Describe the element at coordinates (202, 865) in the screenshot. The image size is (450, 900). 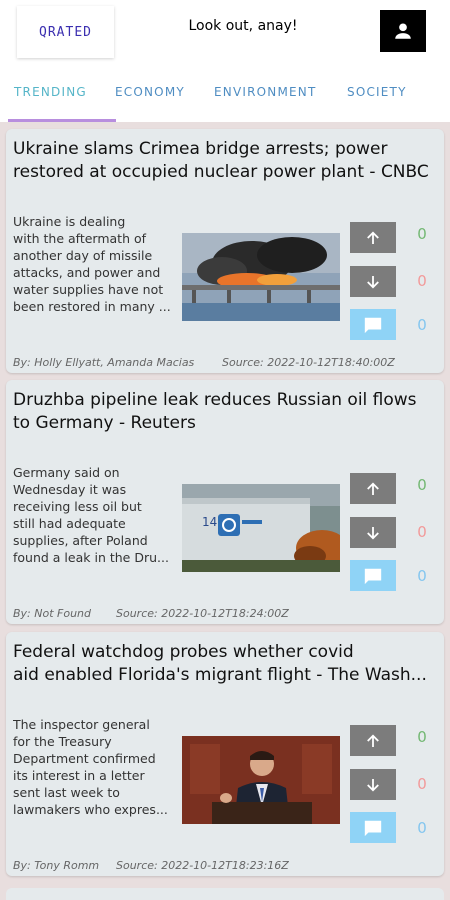
I see `article-source: Source: 2022-10-12T18:23:16Z` at that location.